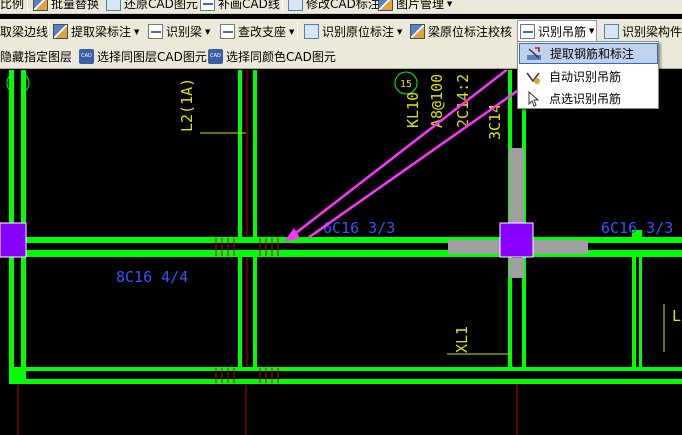  I want to click on image-manage-button: 图片管理 ▼, so click(415, 6).